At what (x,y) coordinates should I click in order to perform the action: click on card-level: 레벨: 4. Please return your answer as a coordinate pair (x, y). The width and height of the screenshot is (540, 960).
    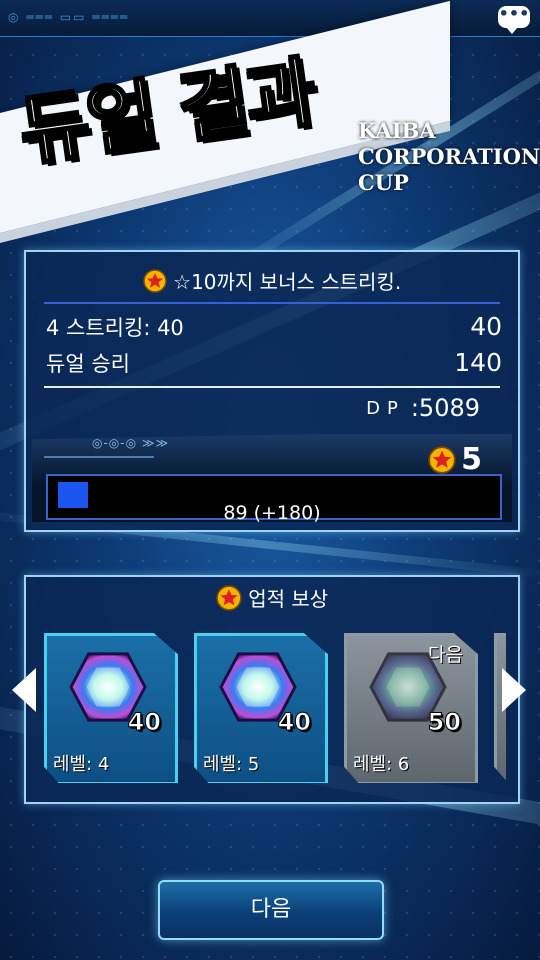
    Looking at the image, I should click on (81, 764).